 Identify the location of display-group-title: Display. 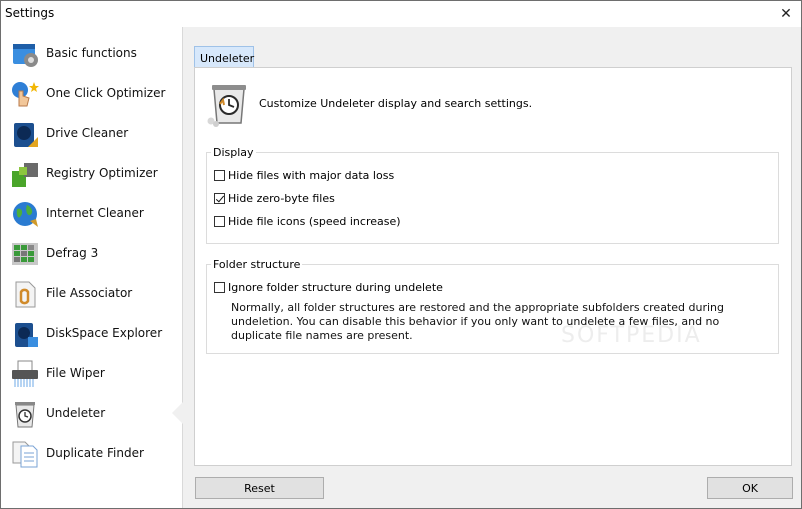
(233, 152).